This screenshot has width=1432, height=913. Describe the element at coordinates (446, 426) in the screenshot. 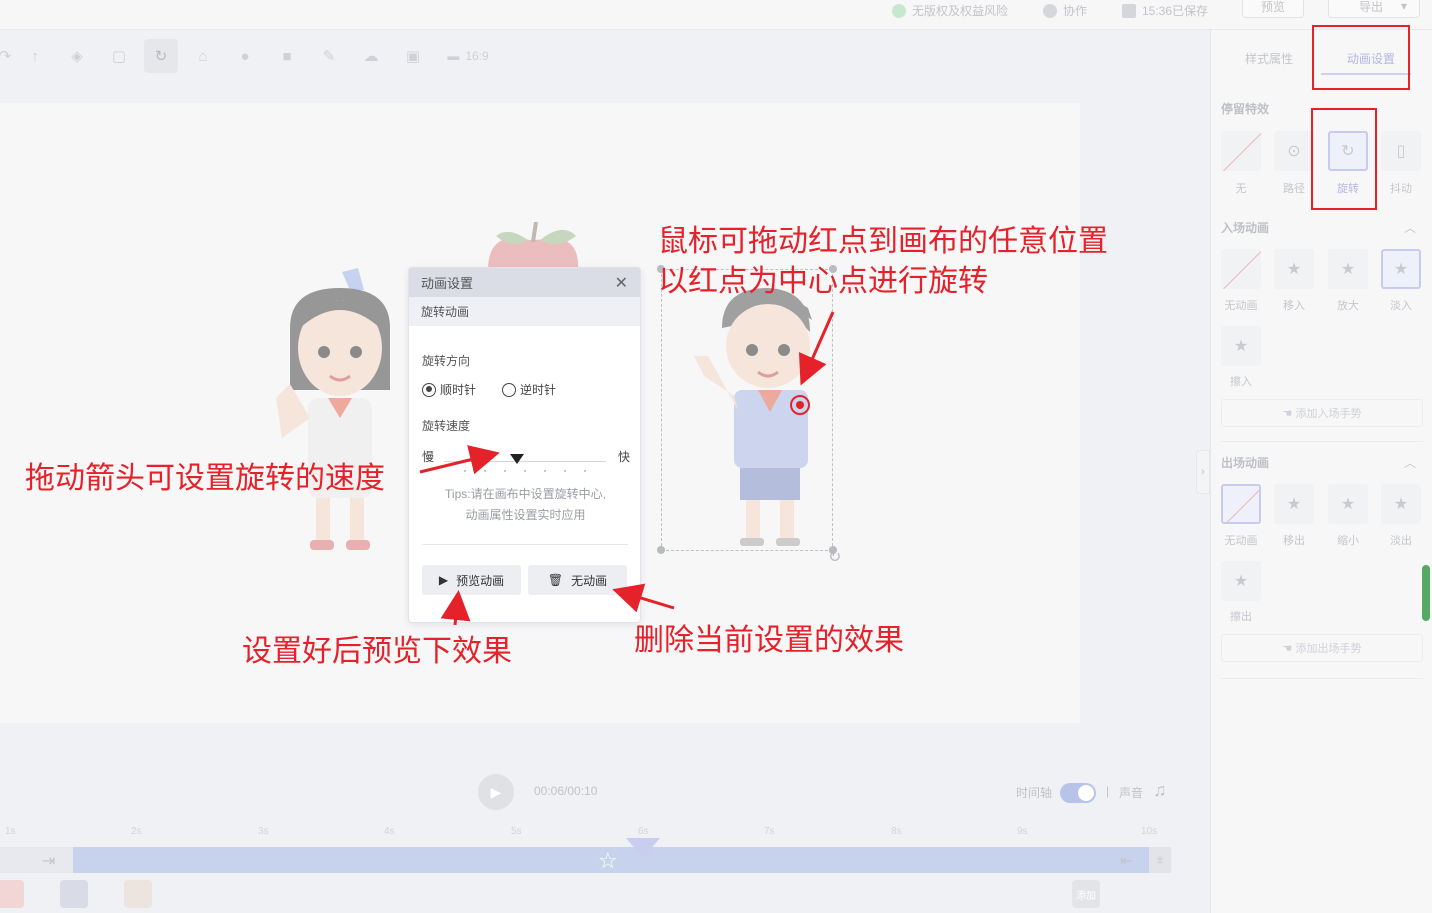

I see `speed-label: 旋转速度` at that location.